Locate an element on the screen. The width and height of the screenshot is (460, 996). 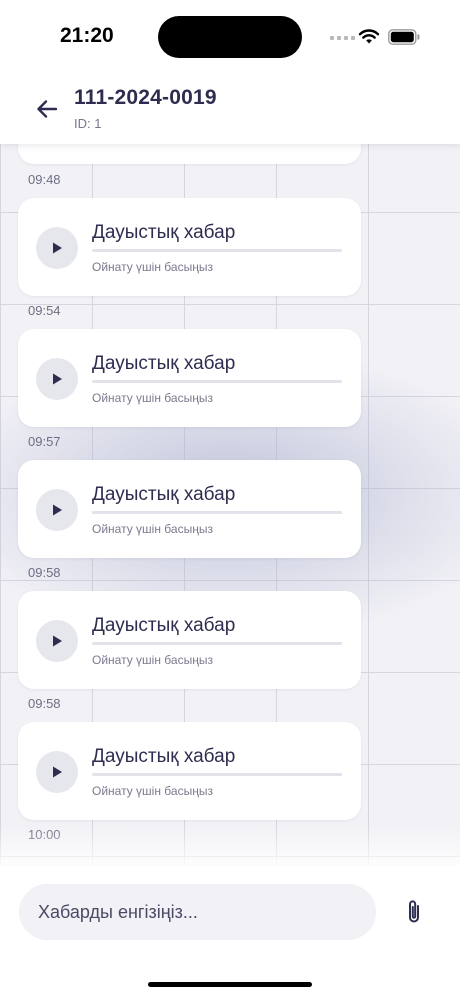
arrow-left-icon is located at coordinates (47, 109).